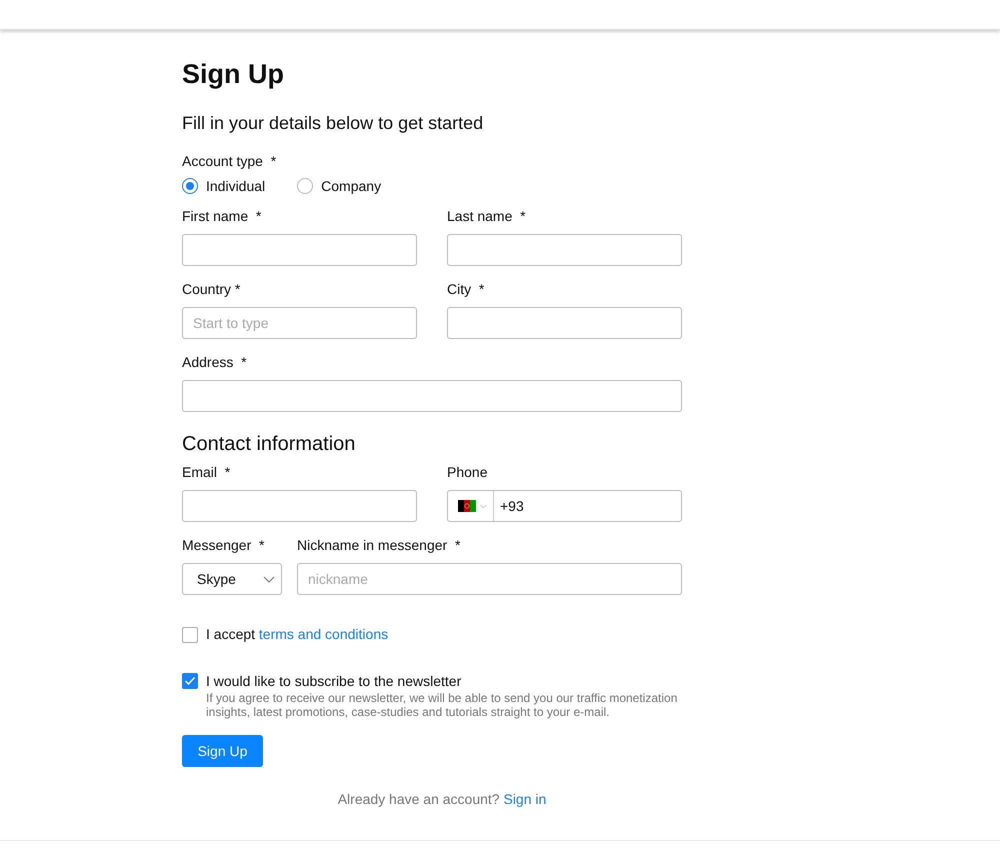 This screenshot has width=1000, height=863. Describe the element at coordinates (467, 472) in the screenshot. I see `field-label: Phone` at that location.